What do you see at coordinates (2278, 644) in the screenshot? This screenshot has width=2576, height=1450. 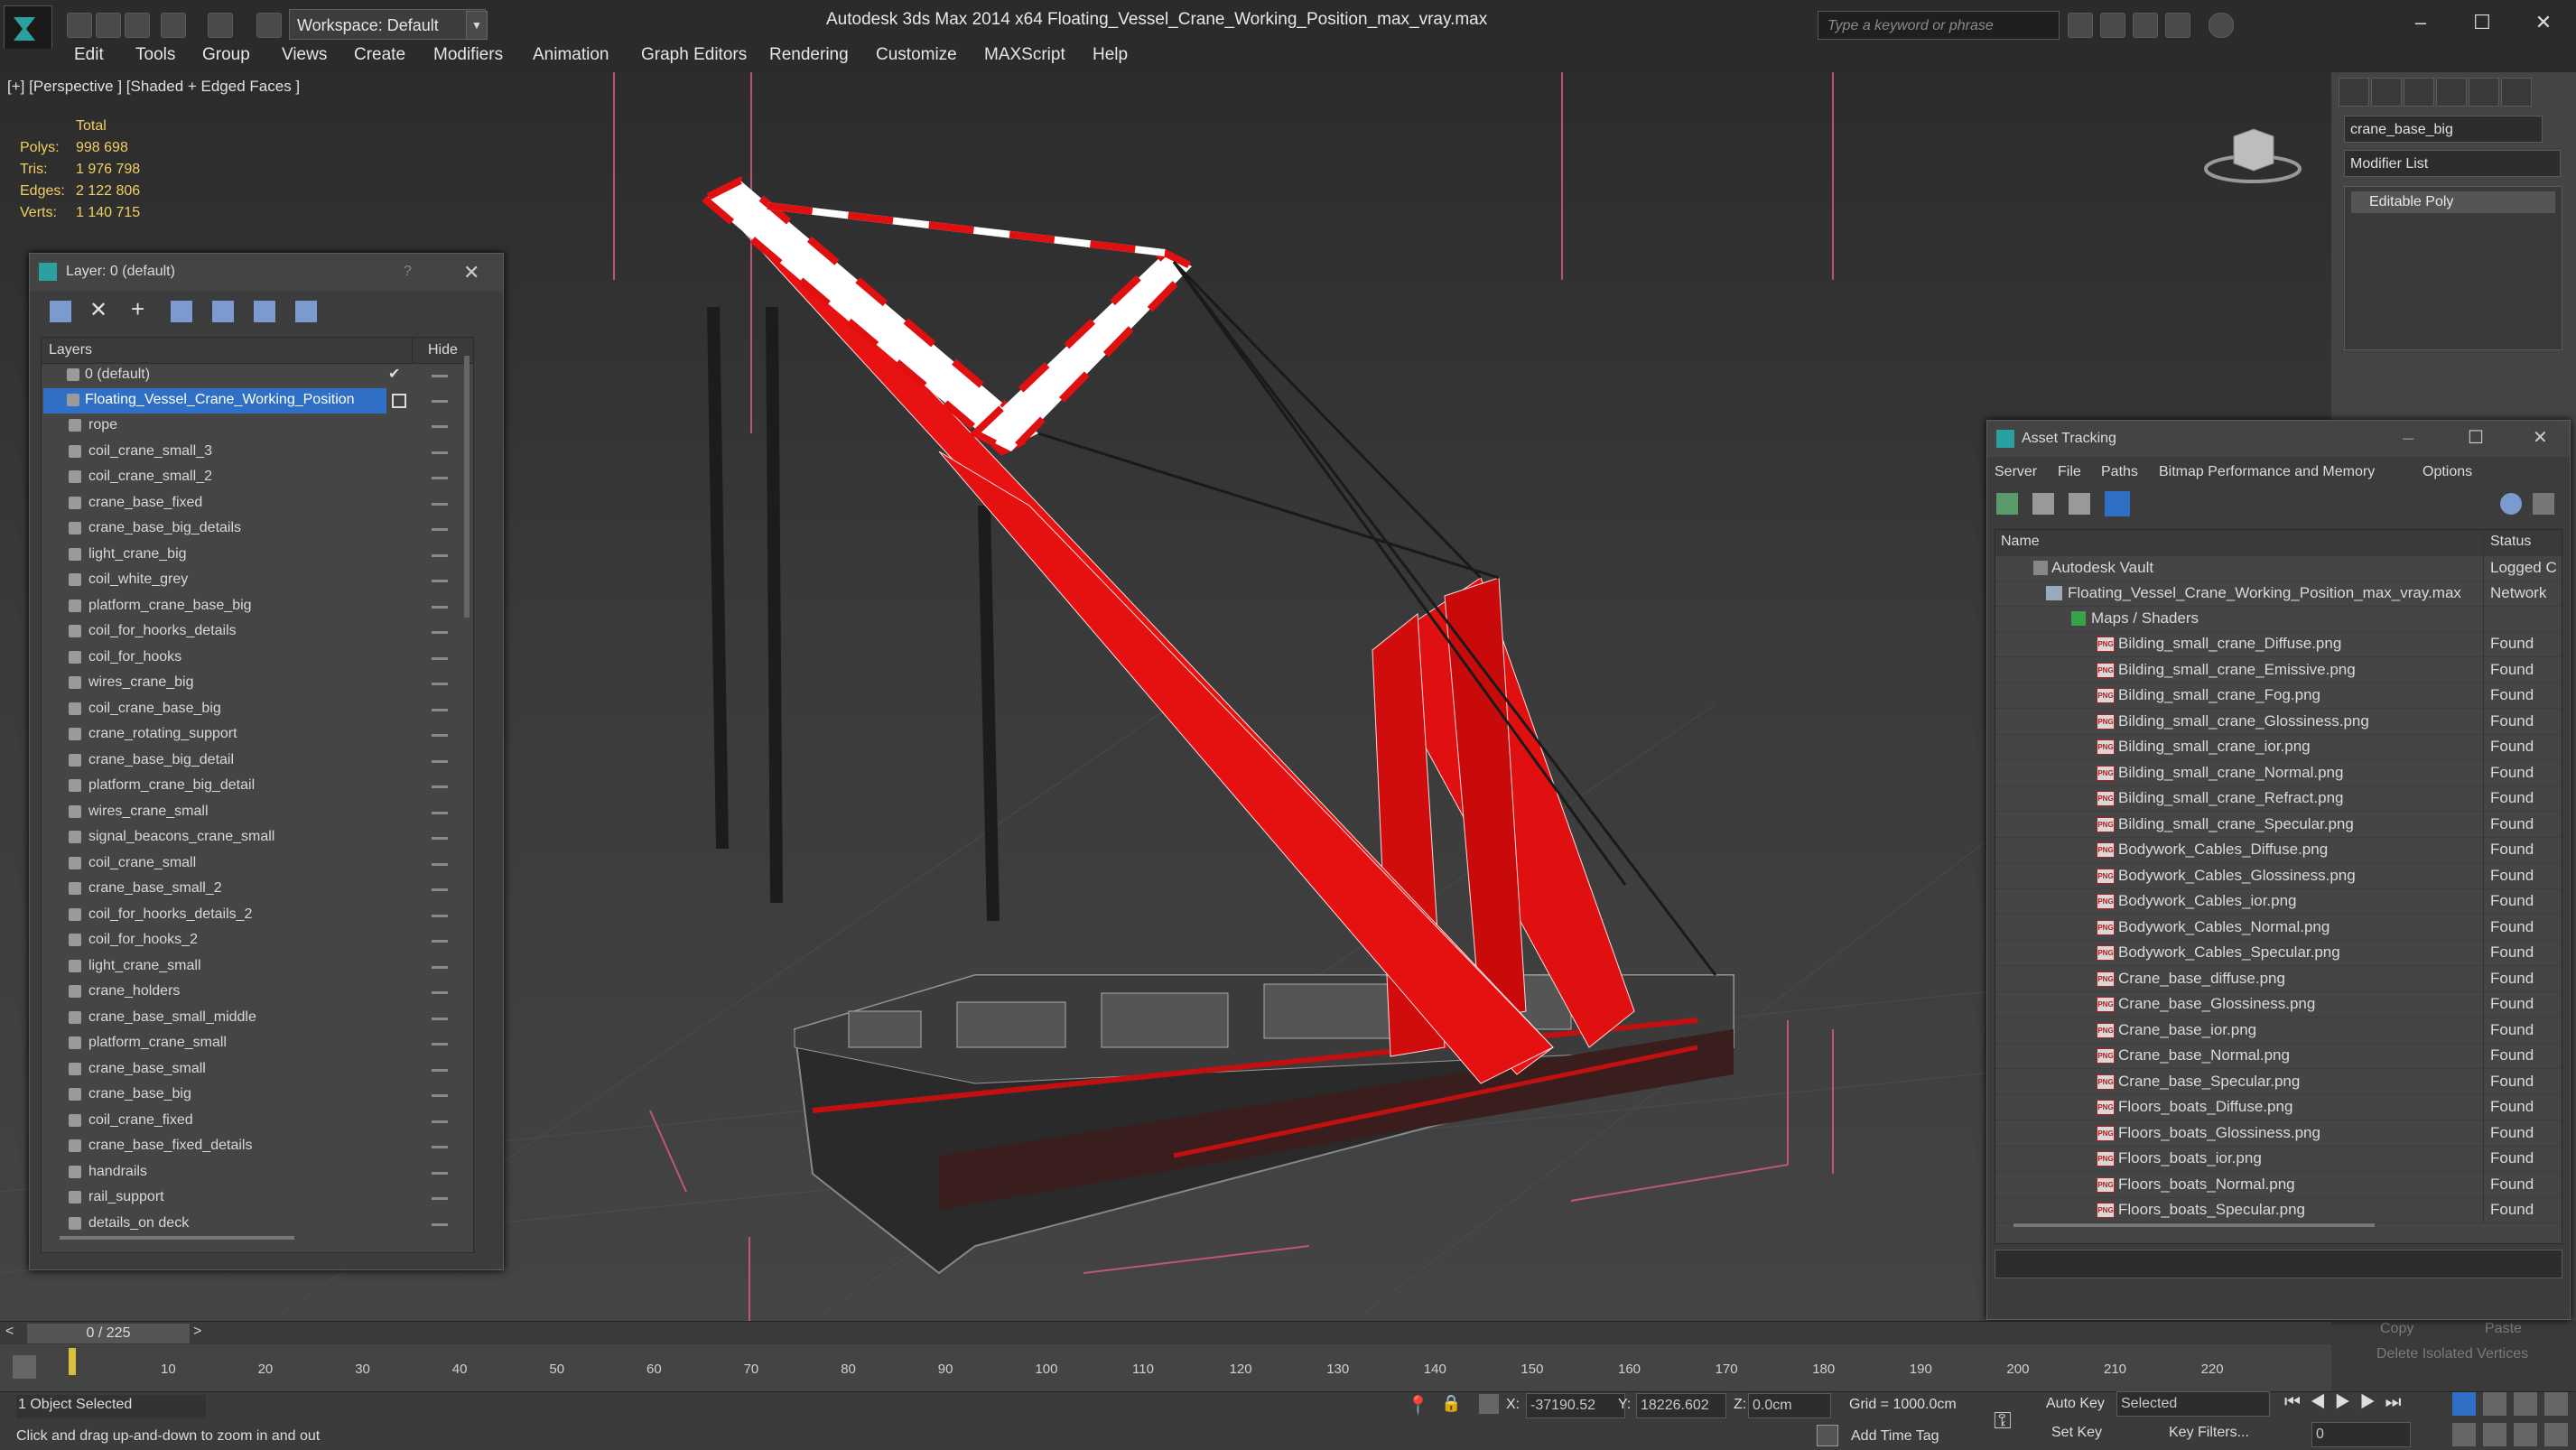 I see `asset-row-map: PNG Bilding_small_crane_Diffuse.png Found` at bounding box center [2278, 644].